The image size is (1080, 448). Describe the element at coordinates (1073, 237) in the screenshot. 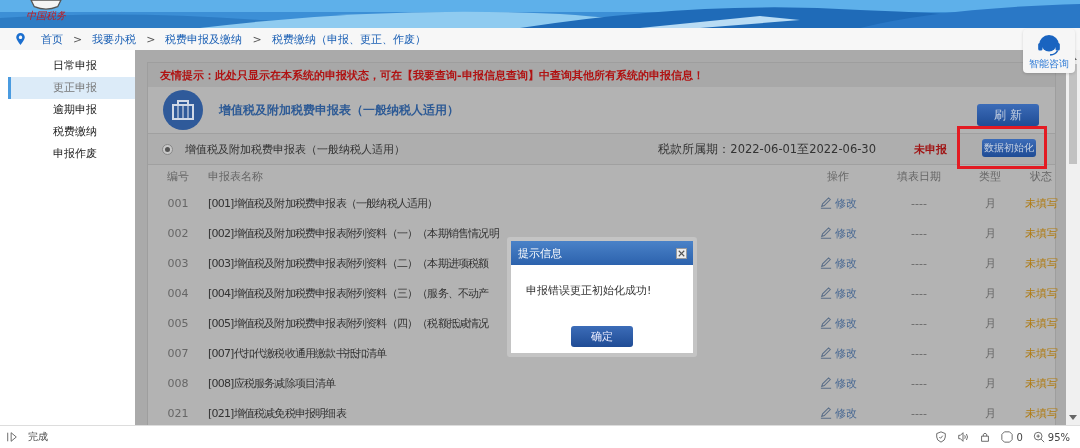

I see `scrollbar` at that location.